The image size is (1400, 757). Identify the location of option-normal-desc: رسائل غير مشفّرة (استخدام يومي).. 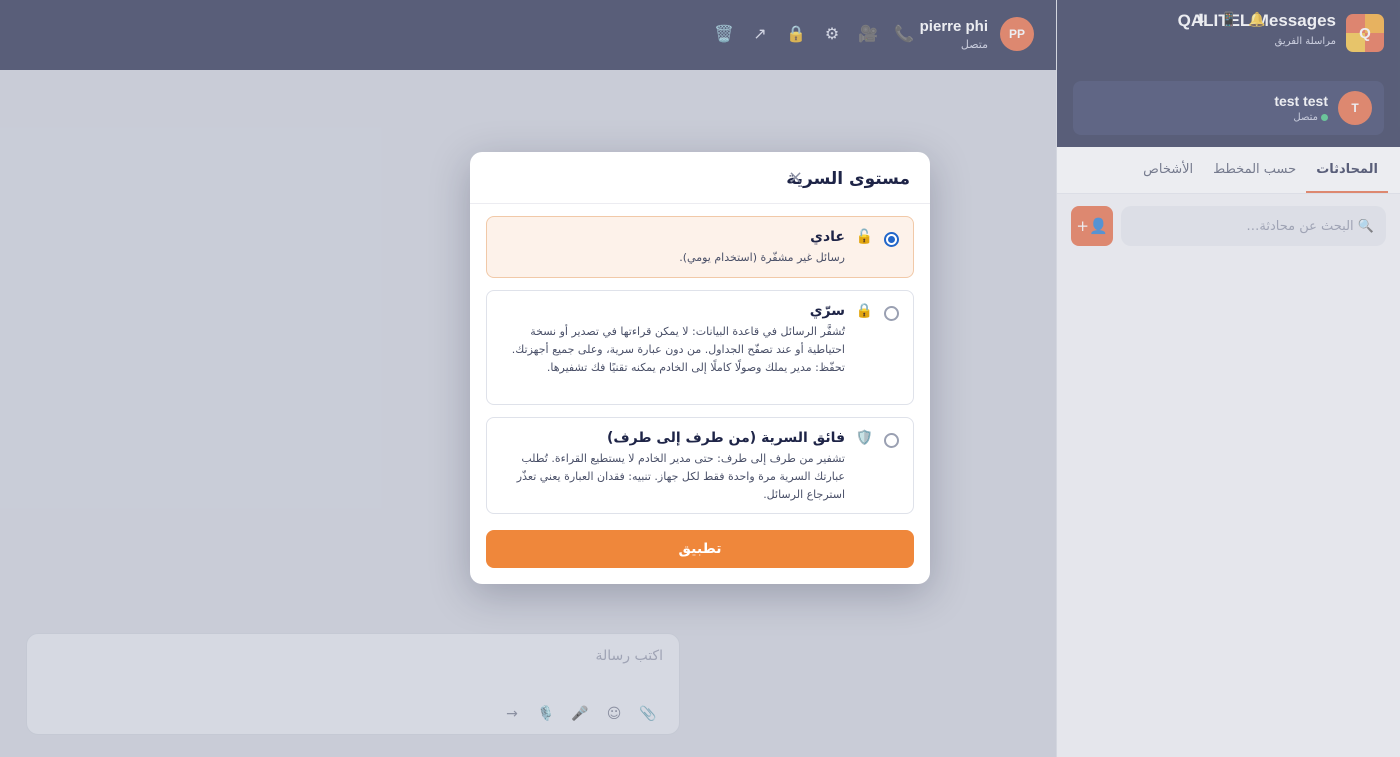
(762, 257).